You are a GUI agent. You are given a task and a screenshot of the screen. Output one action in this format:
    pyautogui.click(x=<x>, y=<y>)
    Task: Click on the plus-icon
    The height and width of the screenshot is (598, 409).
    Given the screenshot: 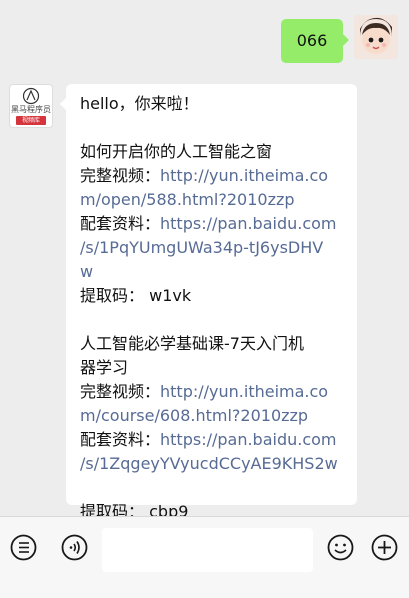 What is the action you would take?
    pyautogui.click(x=384, y=547)
    